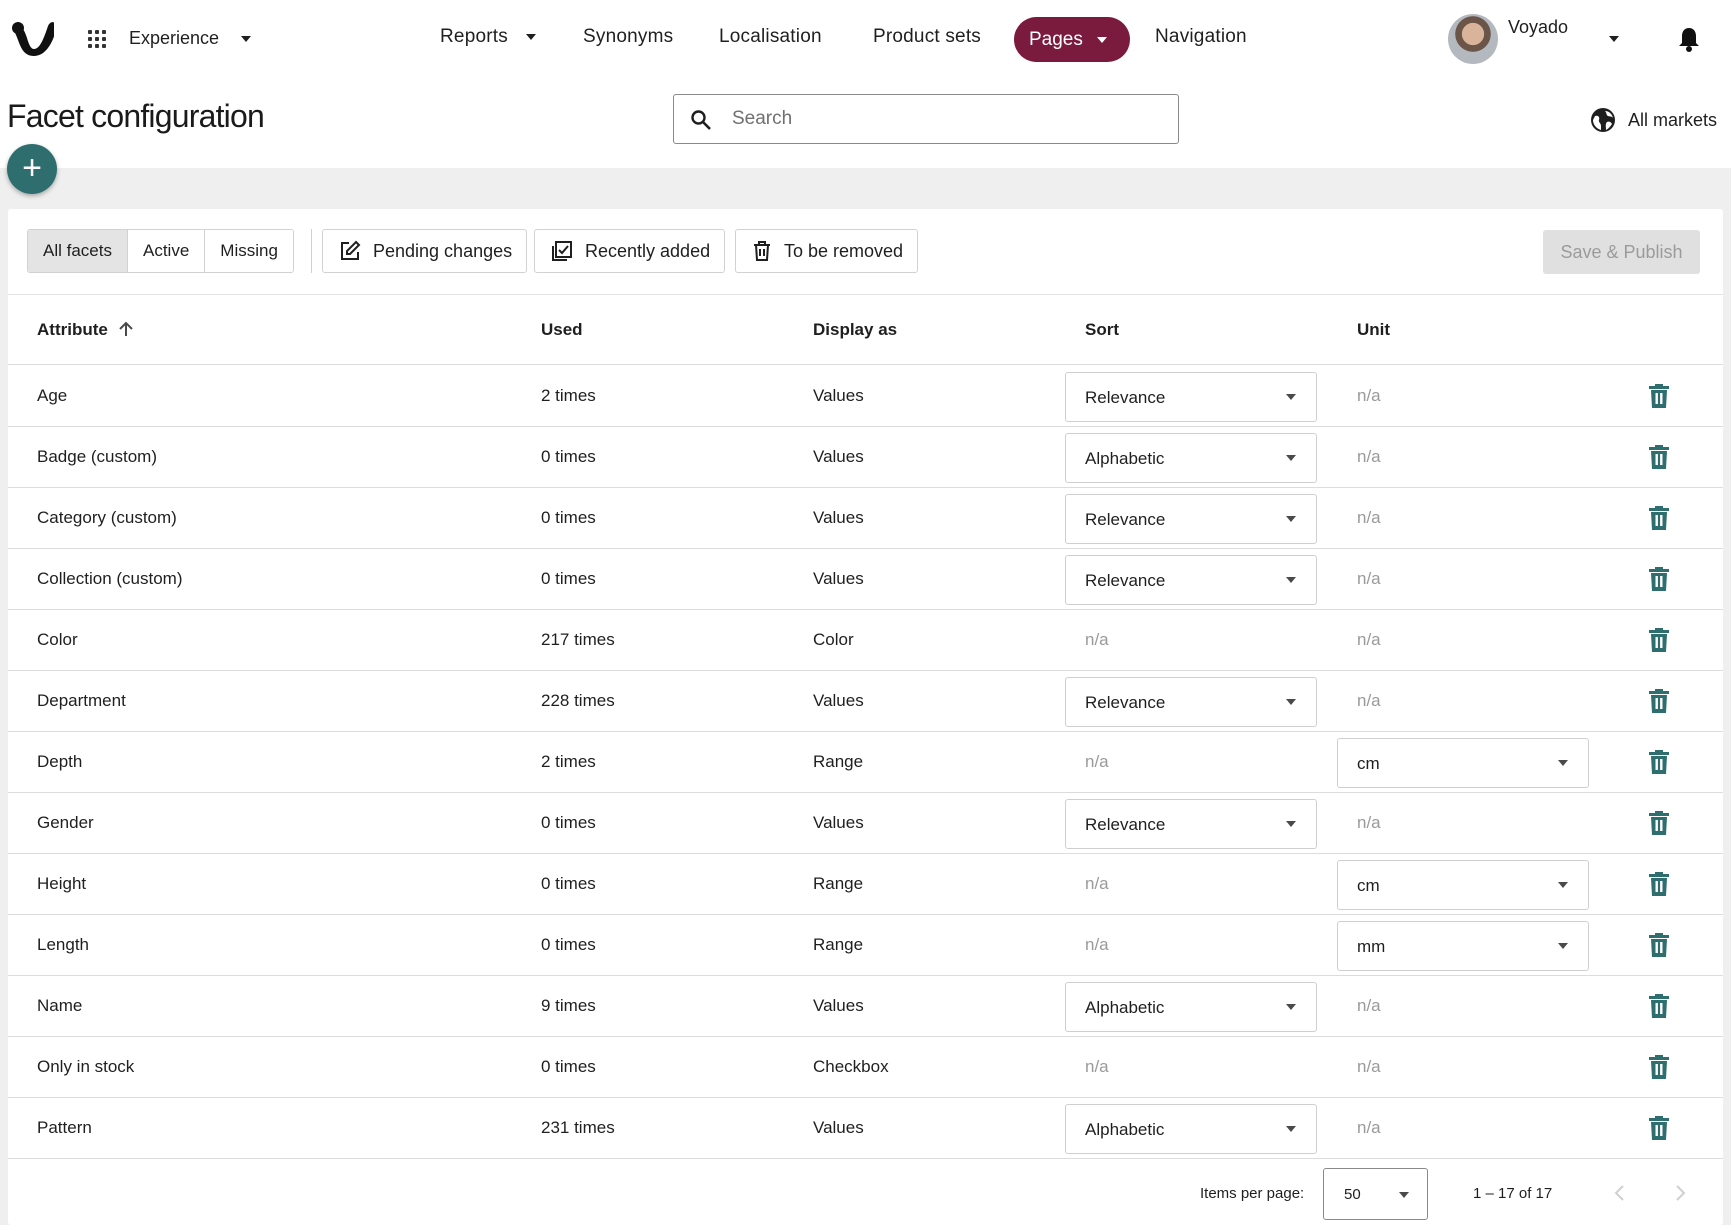 This screenshot has height=1225, width=1731. What do you see at coordinates (855, 330) in the screenshot?
I see `column-header-display-as: Display as` at bounding box center [855, 330].